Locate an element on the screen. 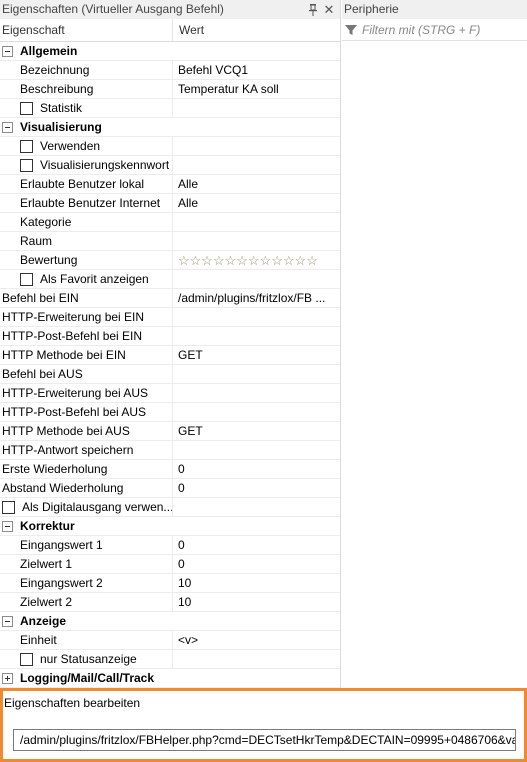  category-label: Visualisierung is located at coordinates (61, 126).